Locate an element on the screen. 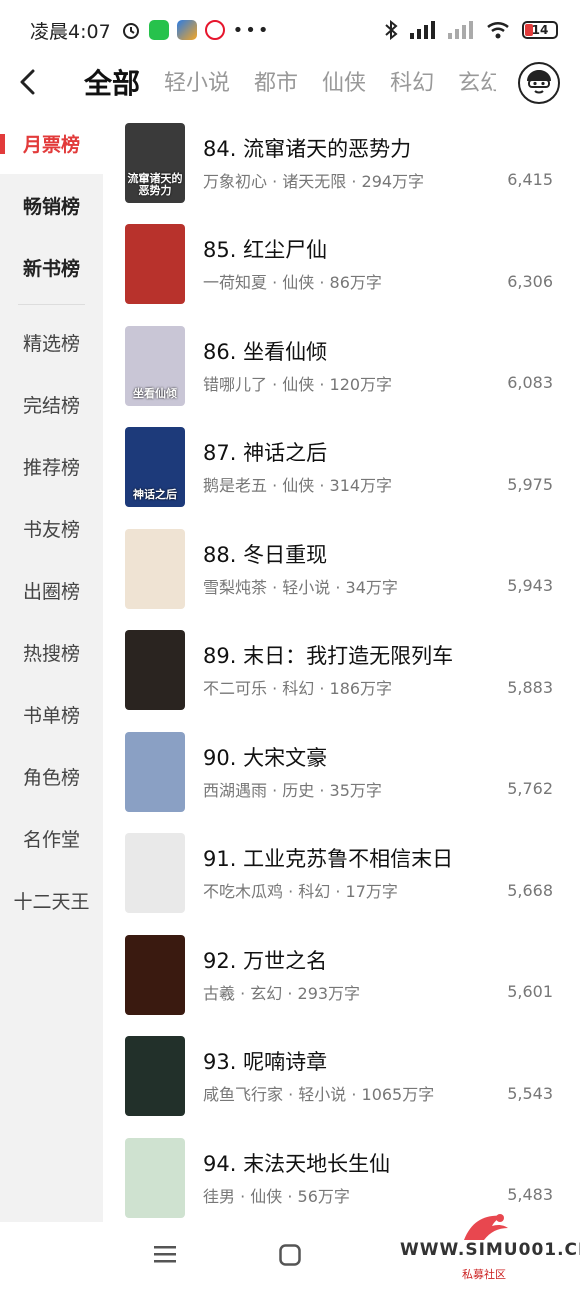 This screenshot has height=1289, width=580. book-title: 94. 末法天地长生仙 is located at coordinates (388, 1164).